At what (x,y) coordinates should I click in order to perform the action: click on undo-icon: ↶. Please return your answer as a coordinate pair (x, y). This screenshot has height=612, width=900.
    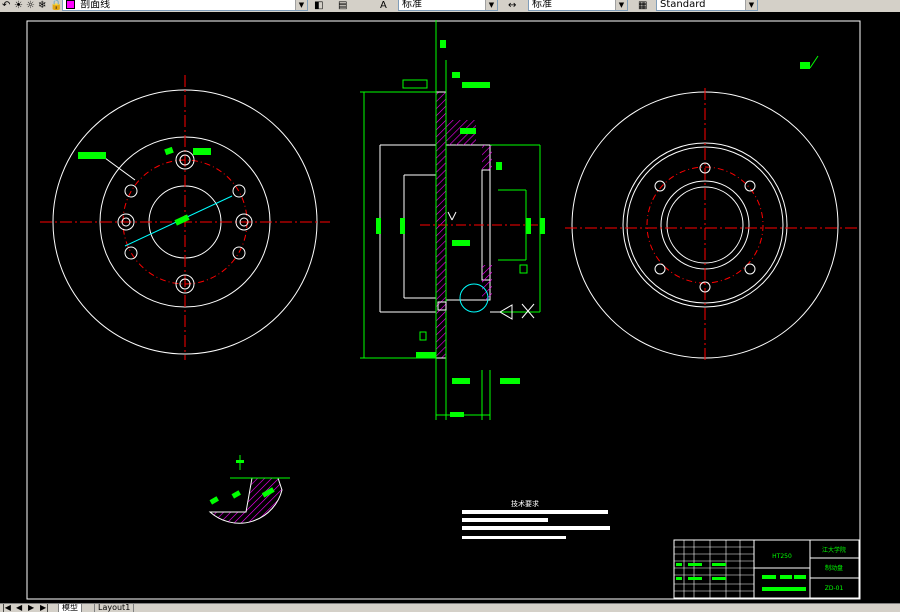
    Looking at the image, I should click on (6, 5).